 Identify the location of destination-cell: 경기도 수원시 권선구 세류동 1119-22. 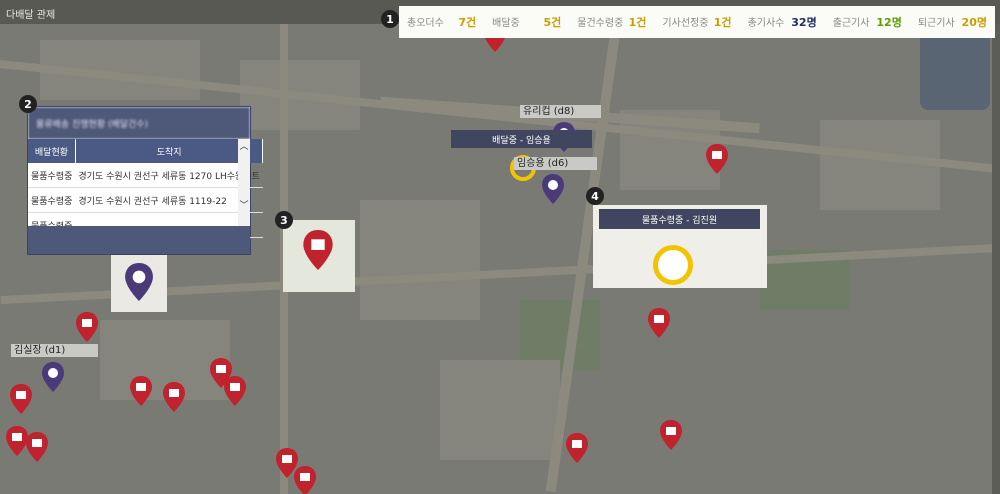
(169, 200).